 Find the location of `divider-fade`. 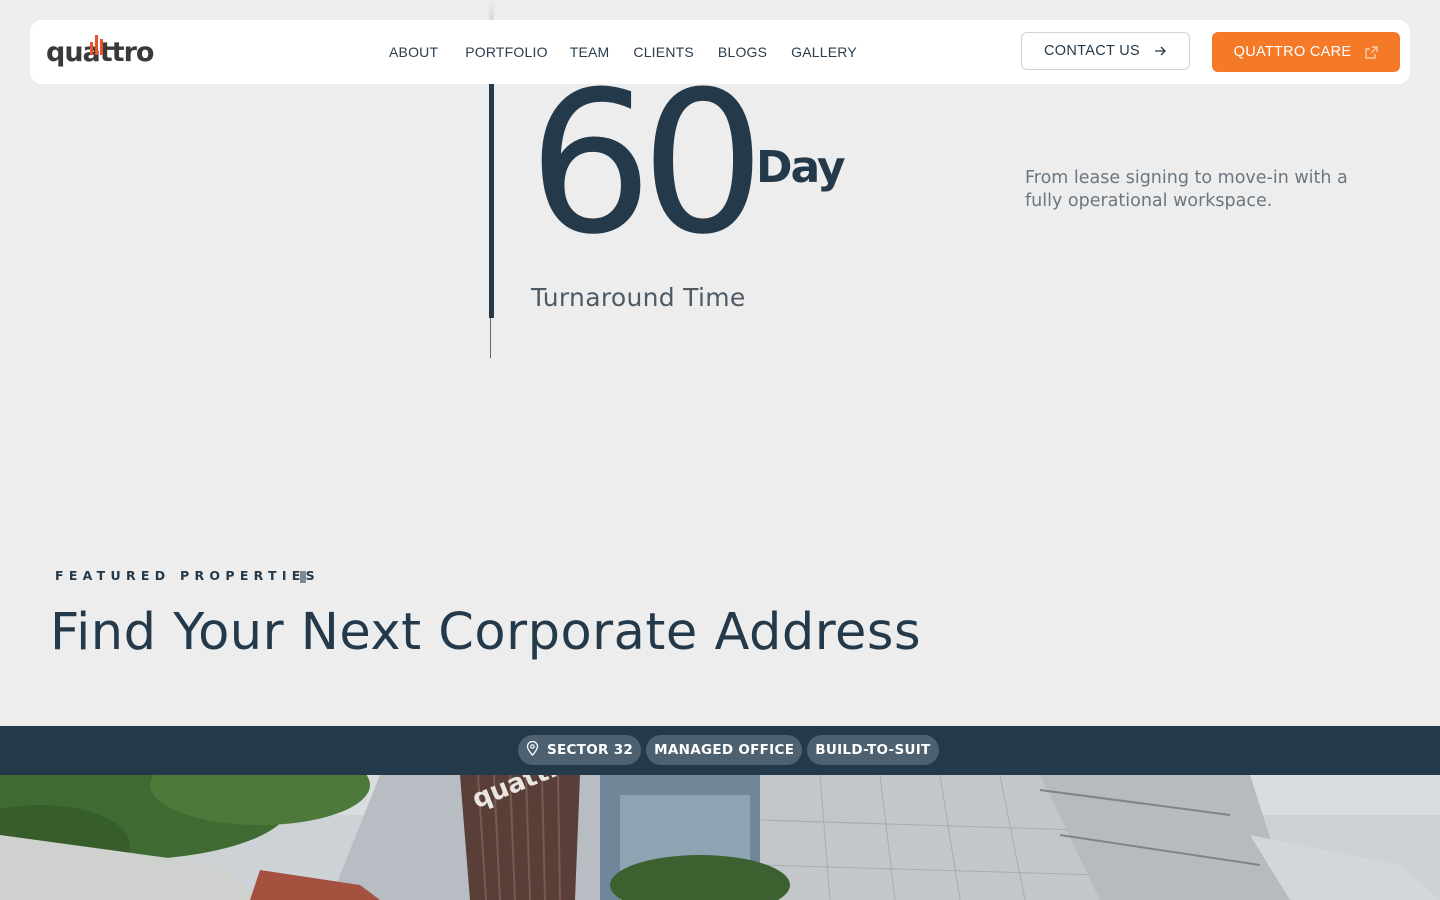

divider-fade is located at coordinates (491, 10).